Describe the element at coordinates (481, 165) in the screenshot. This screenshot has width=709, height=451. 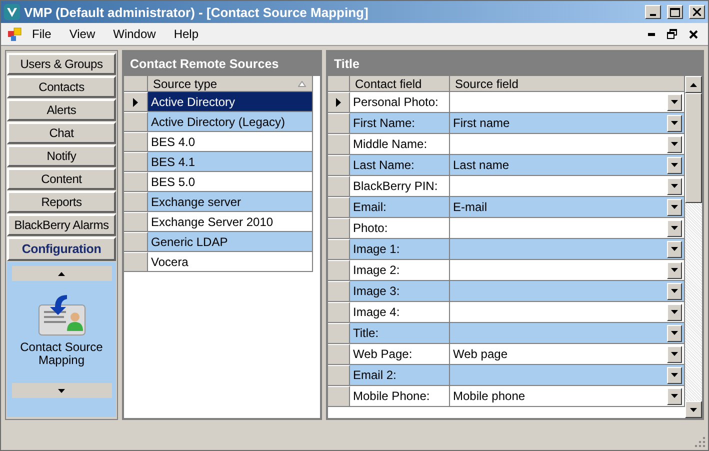
I see `source-field-value: Last name` at that location.